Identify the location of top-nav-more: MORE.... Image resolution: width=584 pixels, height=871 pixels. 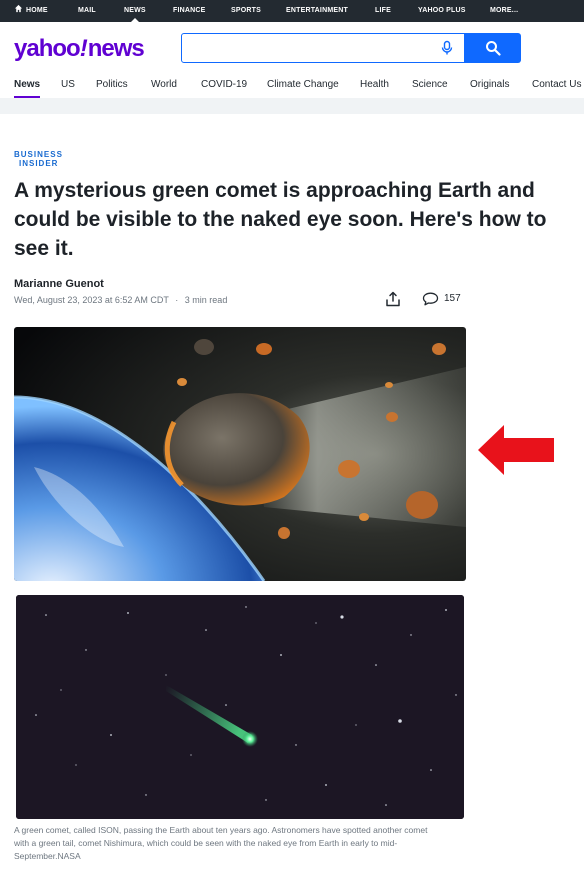
(504, 11).